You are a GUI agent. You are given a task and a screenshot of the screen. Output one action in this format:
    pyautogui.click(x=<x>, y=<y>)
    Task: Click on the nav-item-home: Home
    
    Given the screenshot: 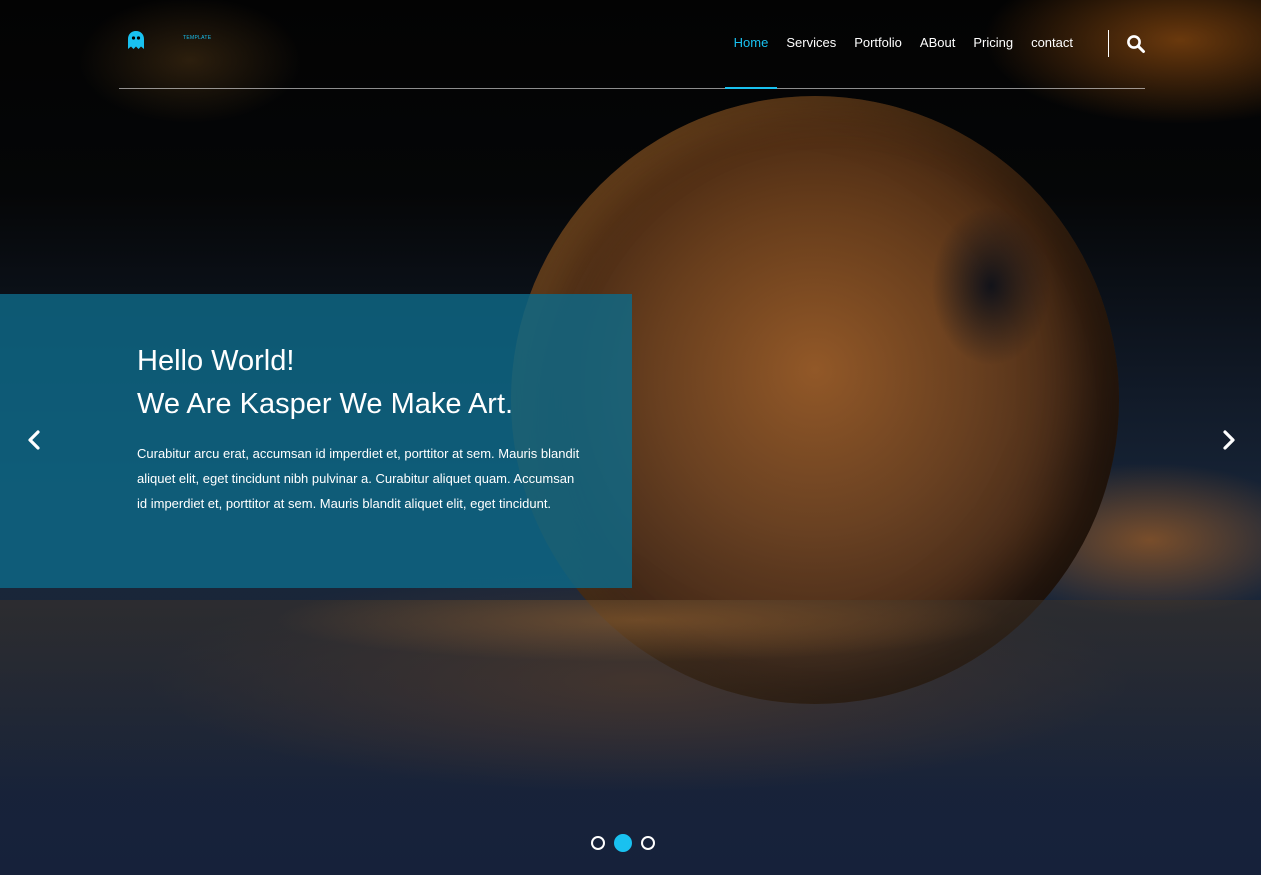 What is the action you would take?
    pyautogui.click(x=750, y=44)
    